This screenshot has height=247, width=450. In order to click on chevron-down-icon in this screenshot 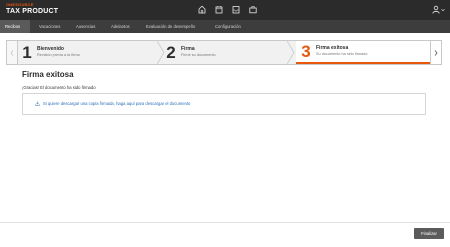, I will do `click(443, 9)`.